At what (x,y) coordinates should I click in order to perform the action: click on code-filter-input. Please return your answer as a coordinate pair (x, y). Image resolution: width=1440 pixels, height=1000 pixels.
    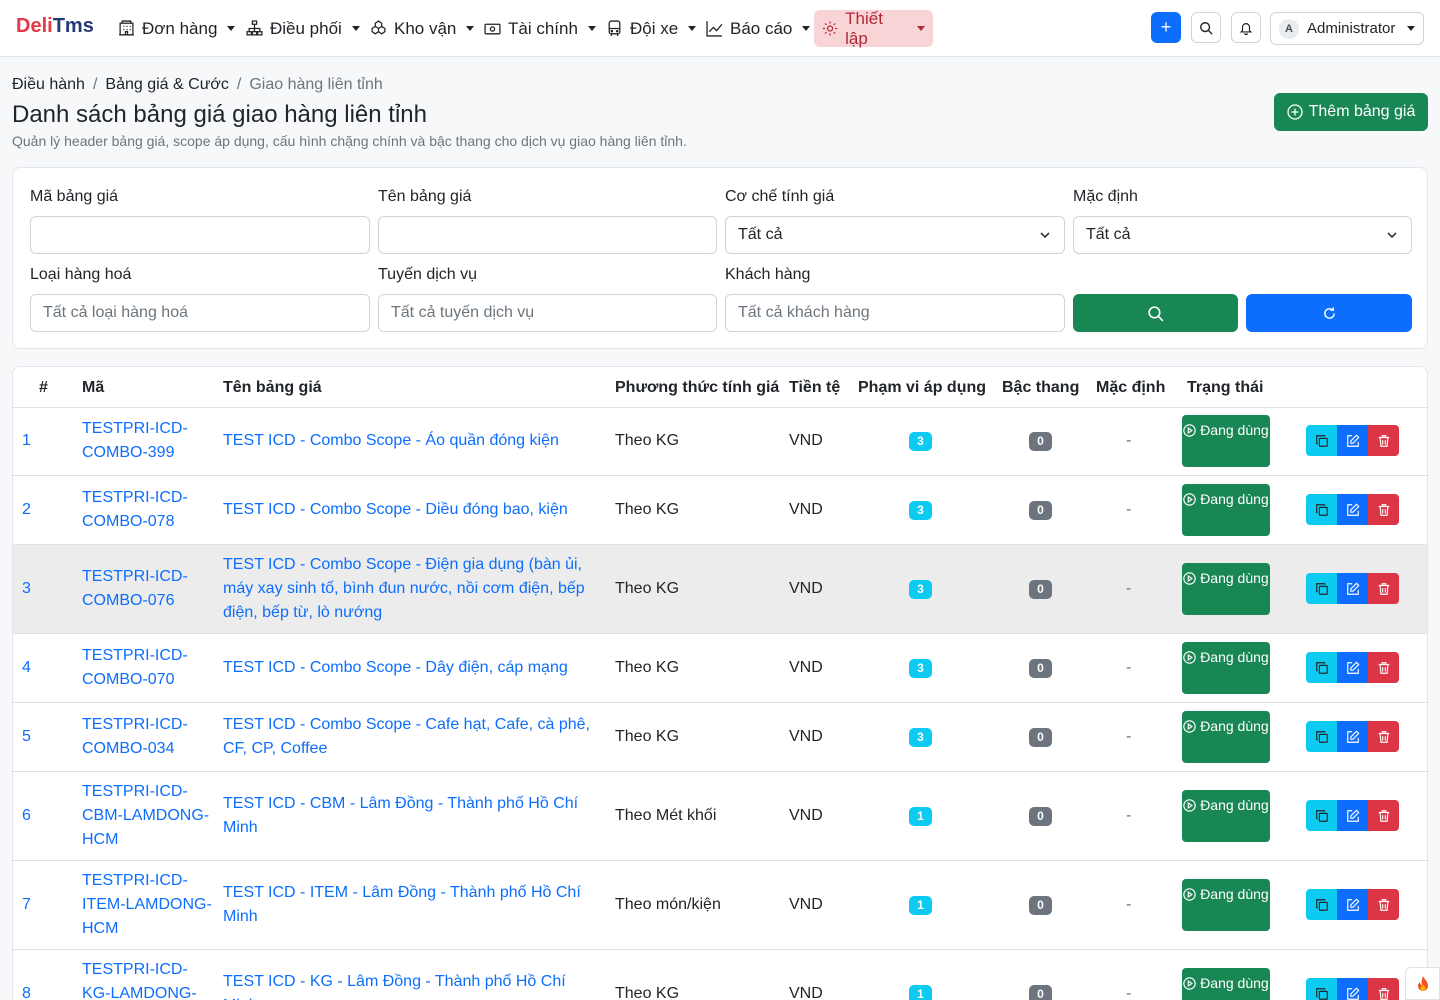
    Looking at the image, I should click on (200, 235).